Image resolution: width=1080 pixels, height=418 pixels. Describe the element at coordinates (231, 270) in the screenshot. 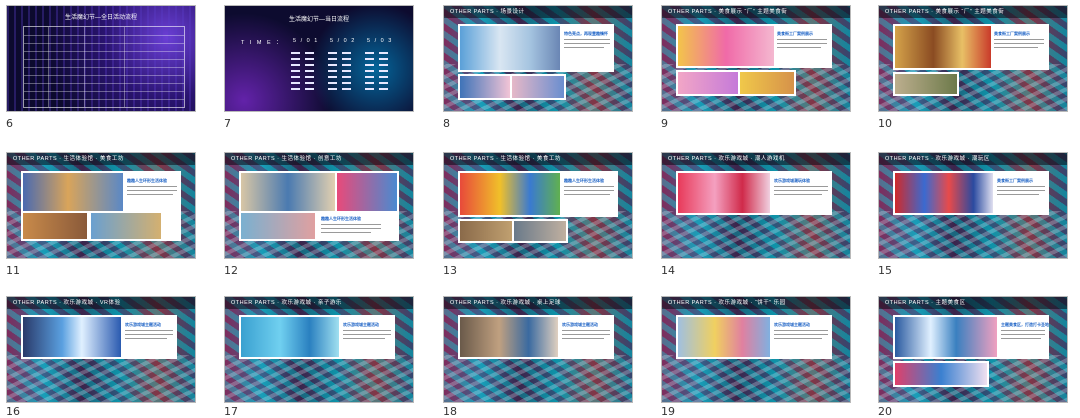

I see `slide-number: 12` at that location.